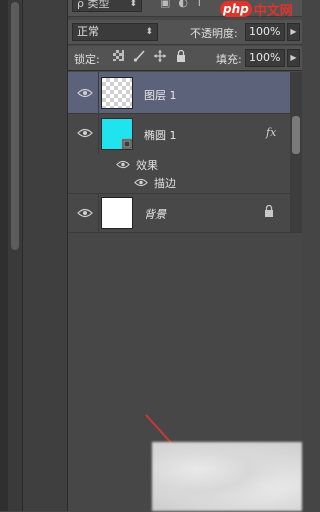 The height and width of the screenshot is (512, 320). Describe the element at coordinates (185, 4) in the screenshot. I see `filter-type-icons: ▣◐T` at that location.